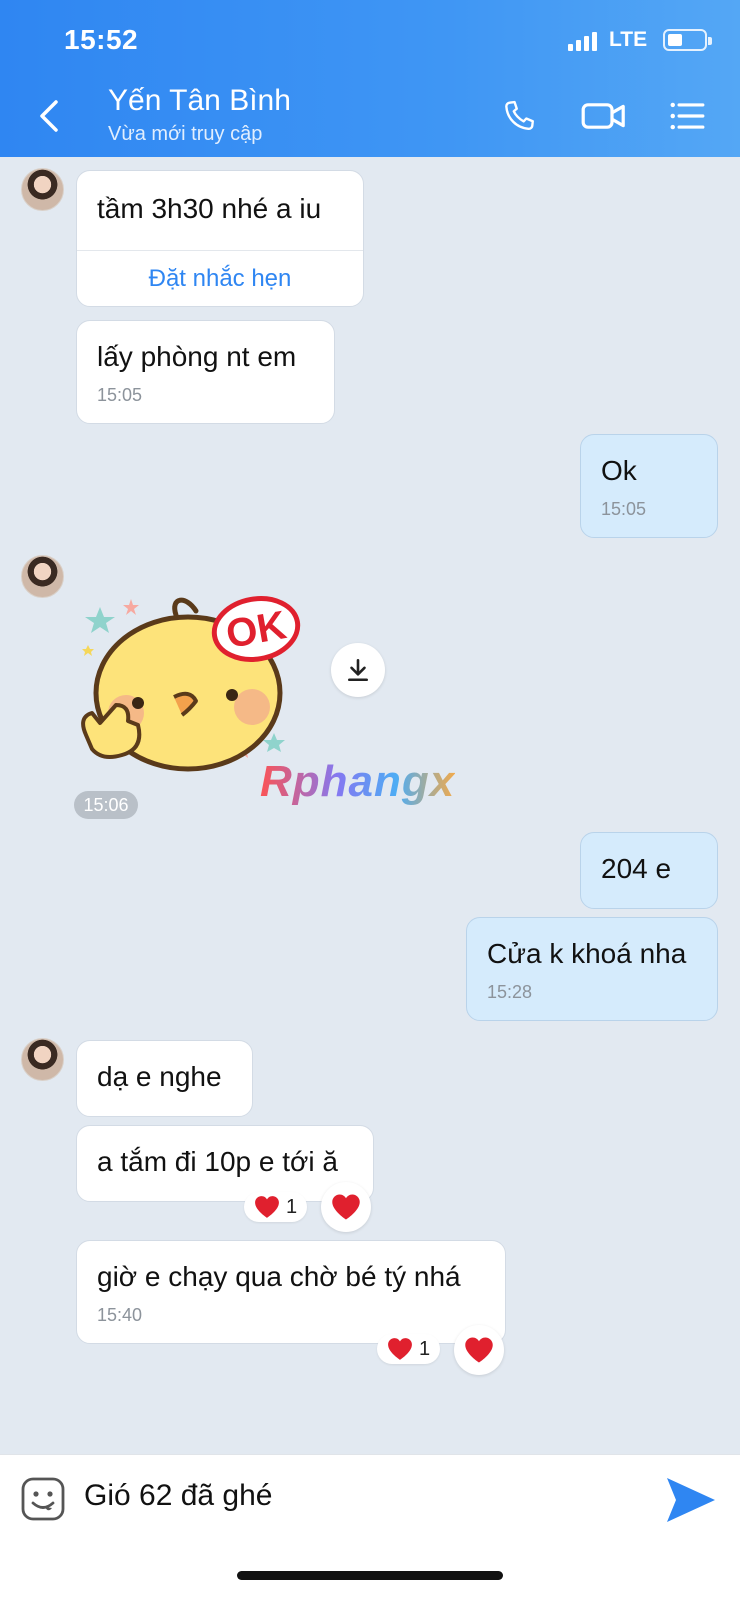 The height and width of the screenshot is (1600, 740). Describe the element at coordinates (197, 356) in the screenshot. I see `message-text: lấy phòng nt em` at that location.